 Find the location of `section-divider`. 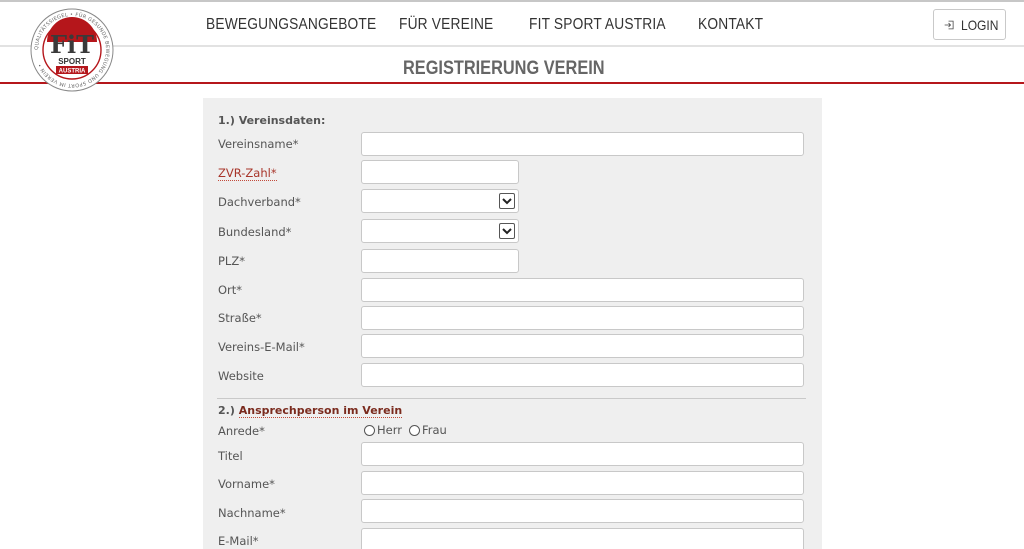

section-divider is located at coordinates (511, 398).